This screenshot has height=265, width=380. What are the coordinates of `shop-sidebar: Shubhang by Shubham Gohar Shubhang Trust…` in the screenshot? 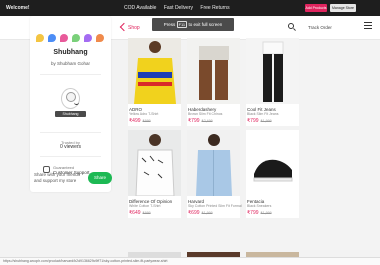 It's located at (70, 104).